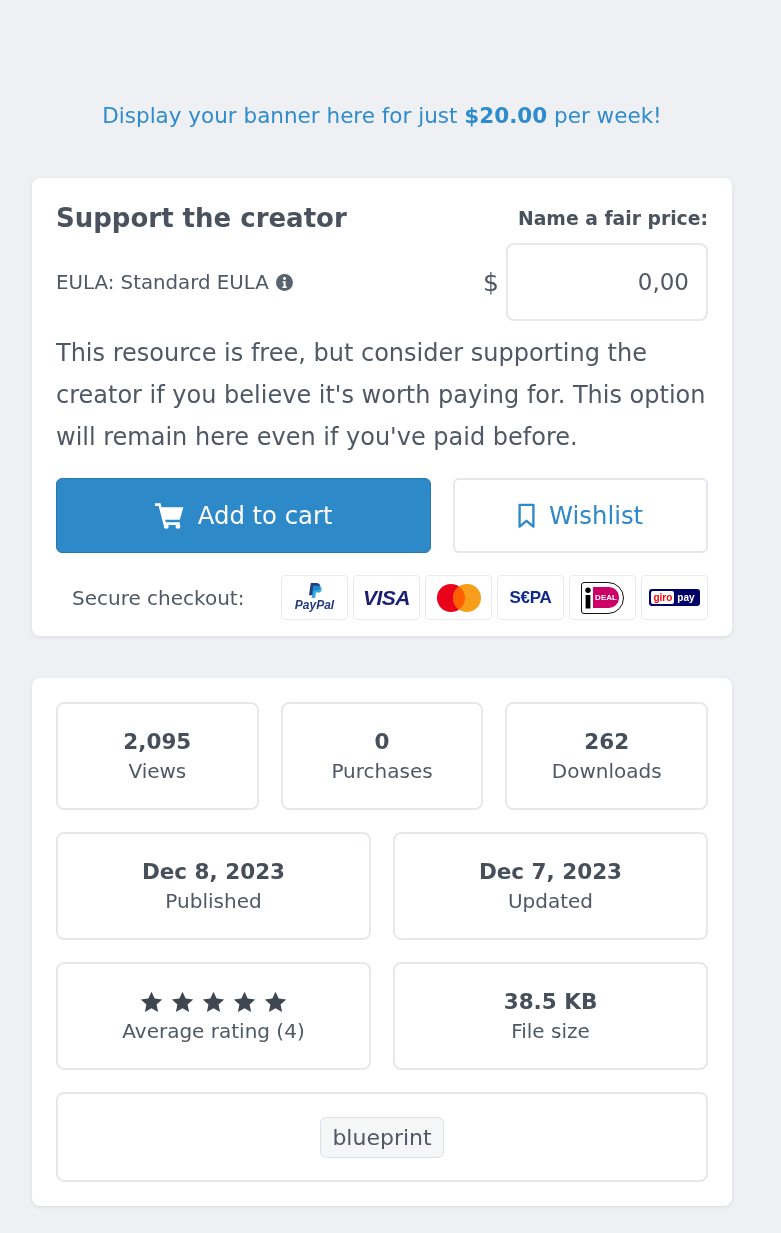  What do you see at coordinates (157, 741) in the screenshot?
I see `stat-value: 2,095` at bounding box center [157, 741].